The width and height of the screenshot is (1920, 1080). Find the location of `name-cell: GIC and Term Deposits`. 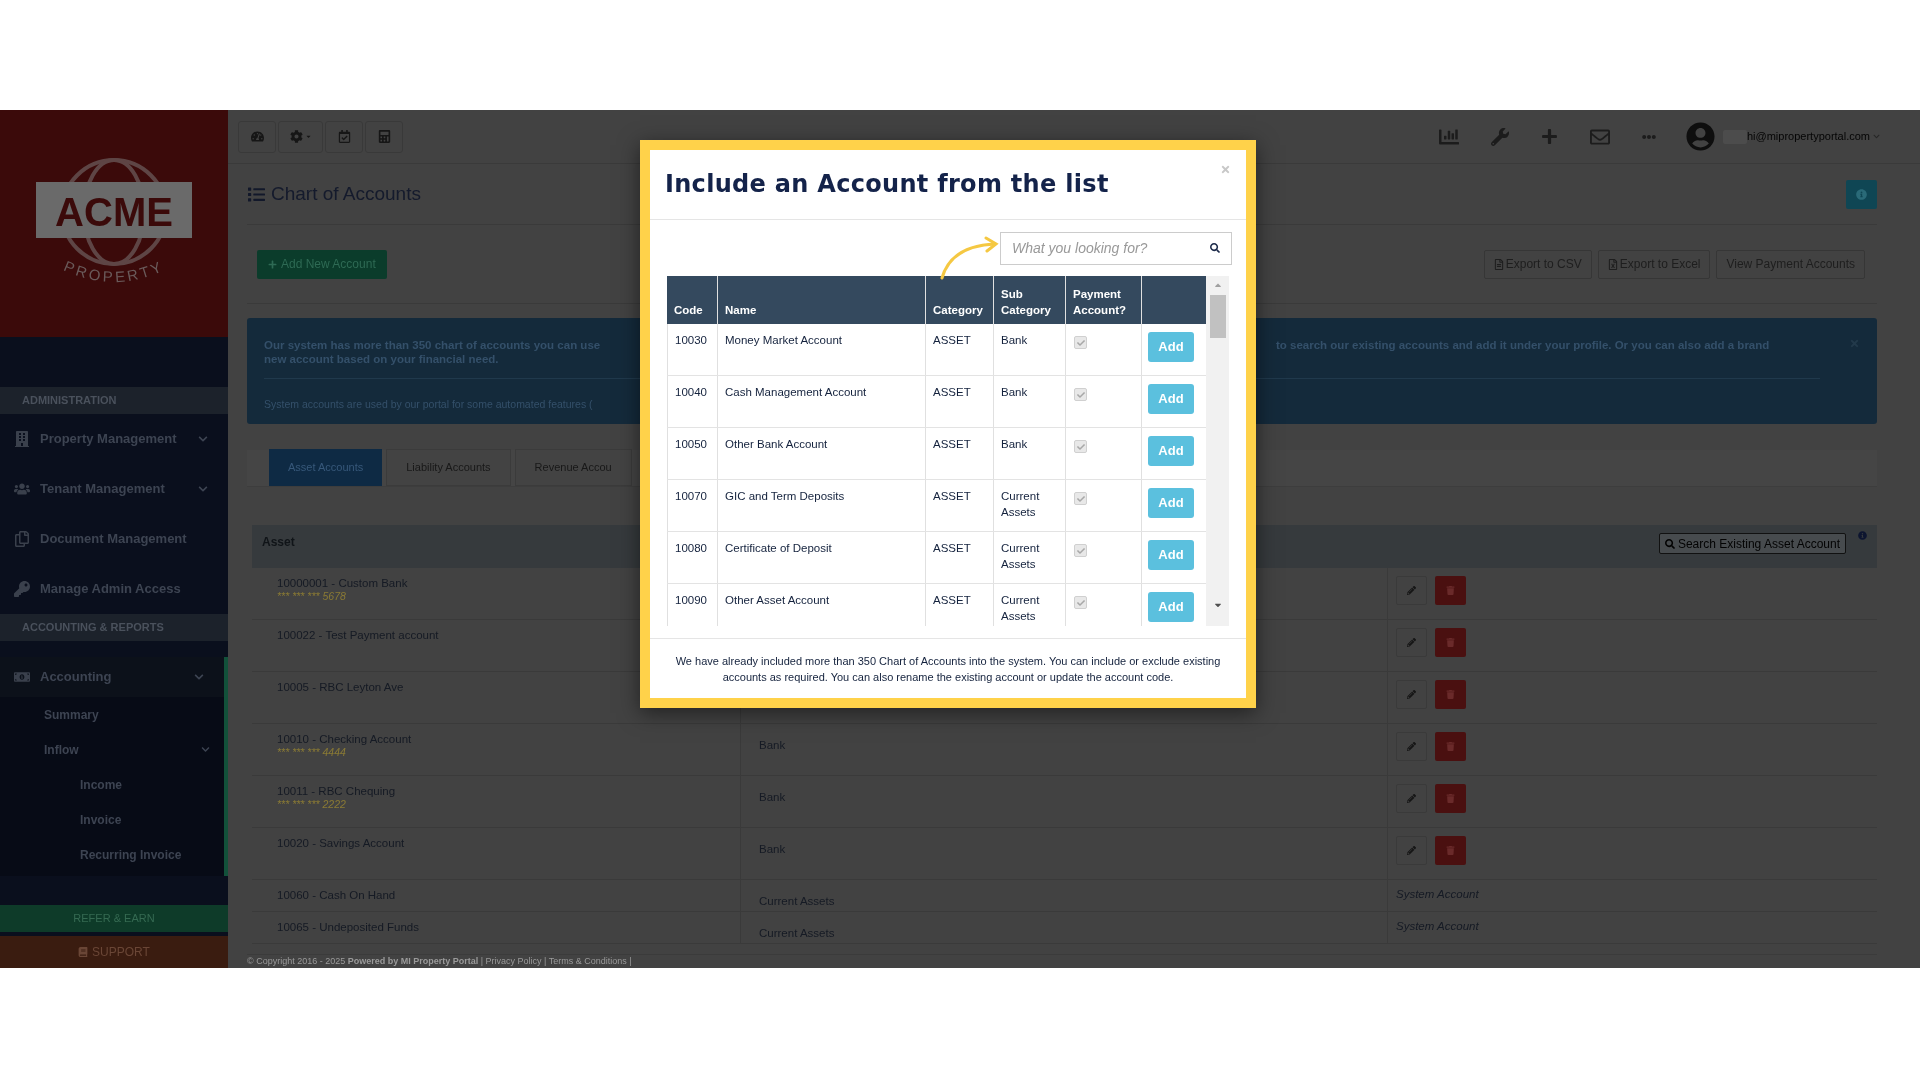

name-cell: GIC and Term Deposits is located at coordinates (785, 496).